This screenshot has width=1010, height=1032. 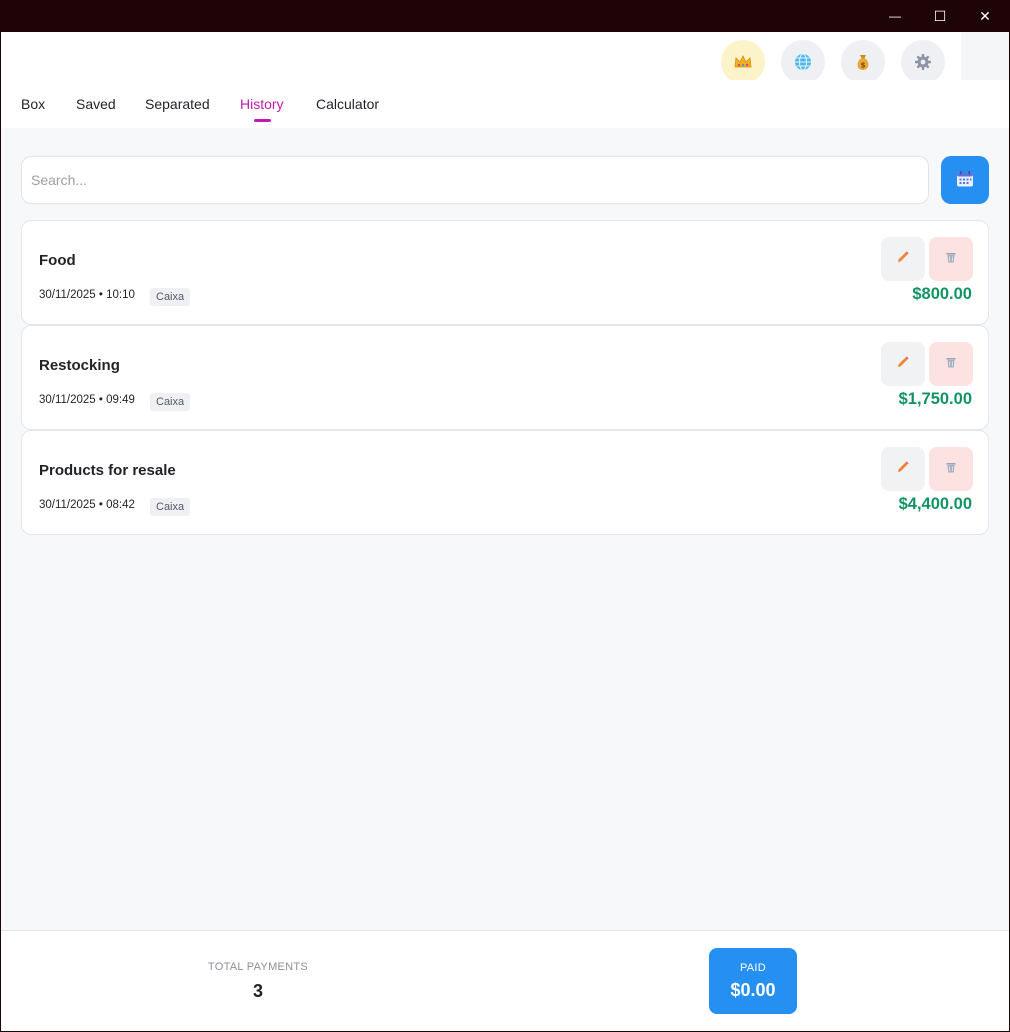 What do you see at coordinates (262, 104) in the screenshot?
I see `tab-history: History` at bounding box center [262, 104].